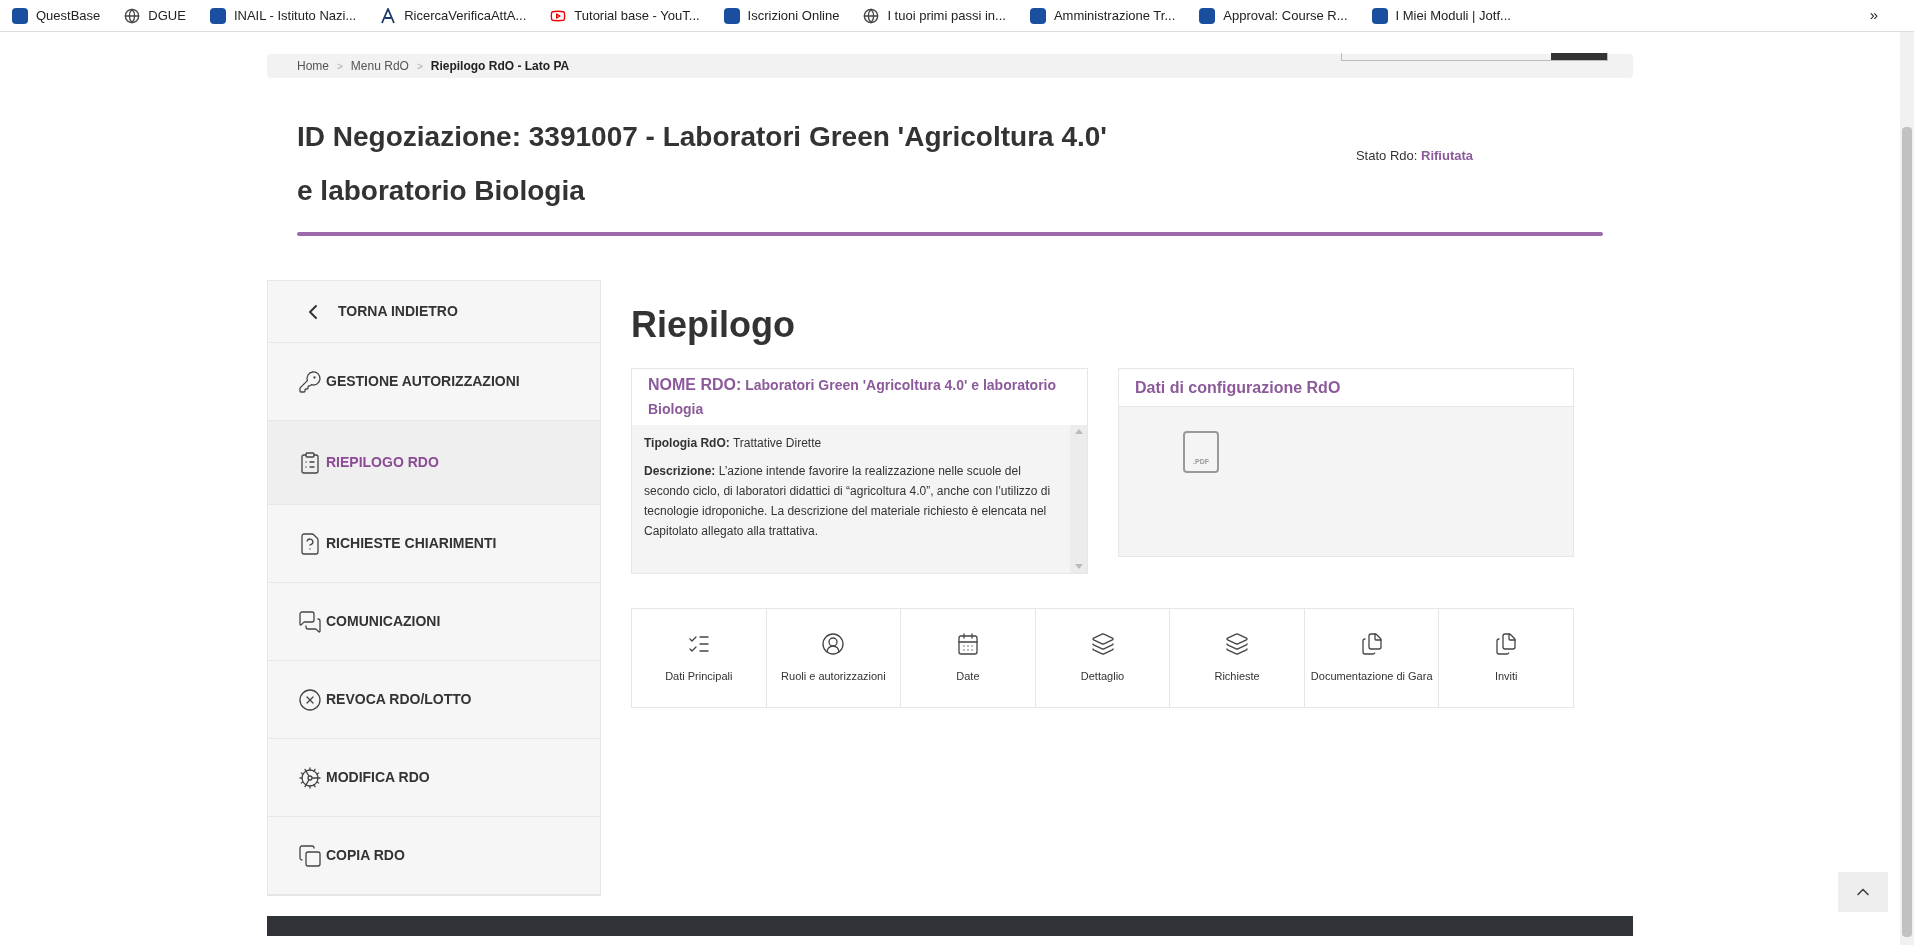 This screenshot has height=945, width=1914. What do you see at coordinates (834, 658) in the screenshot?
I see `summary-tile: Ruoli e autorizzazioni` at bounding box center [834, 658].